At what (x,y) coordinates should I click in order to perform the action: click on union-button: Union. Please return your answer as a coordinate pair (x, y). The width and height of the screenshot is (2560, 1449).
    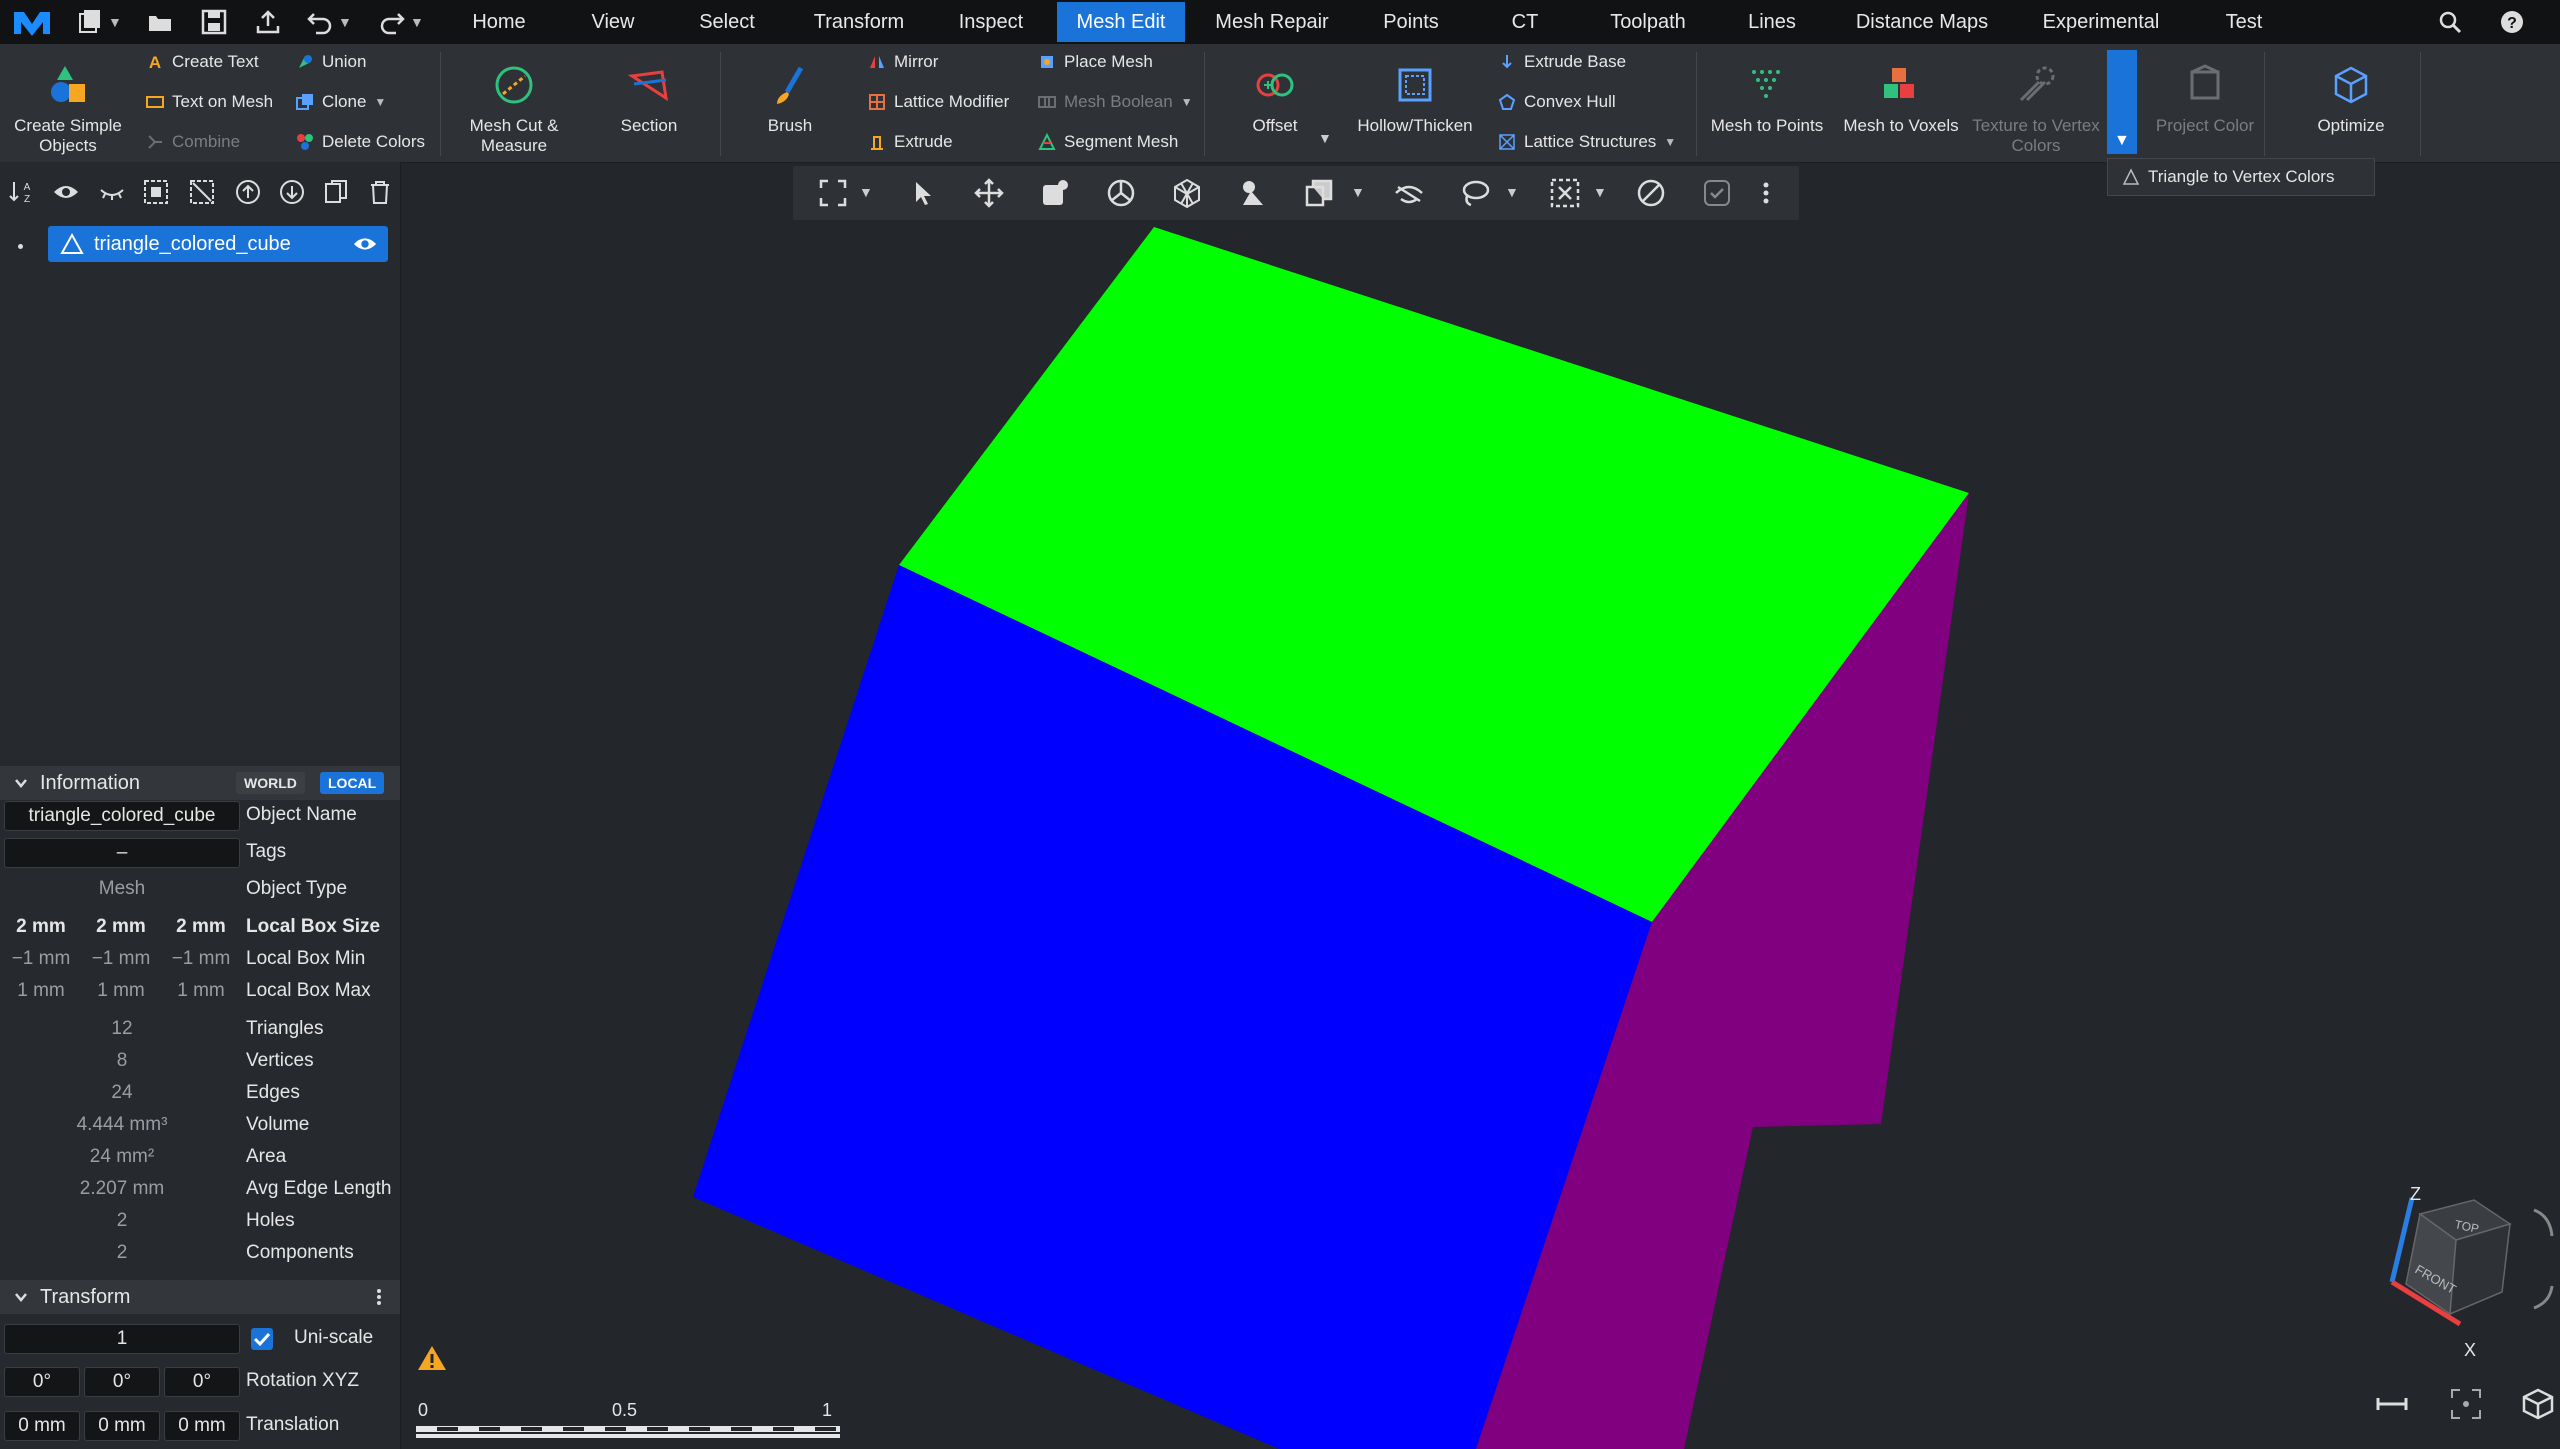
    Looking at the image, I should click on (331, 62).